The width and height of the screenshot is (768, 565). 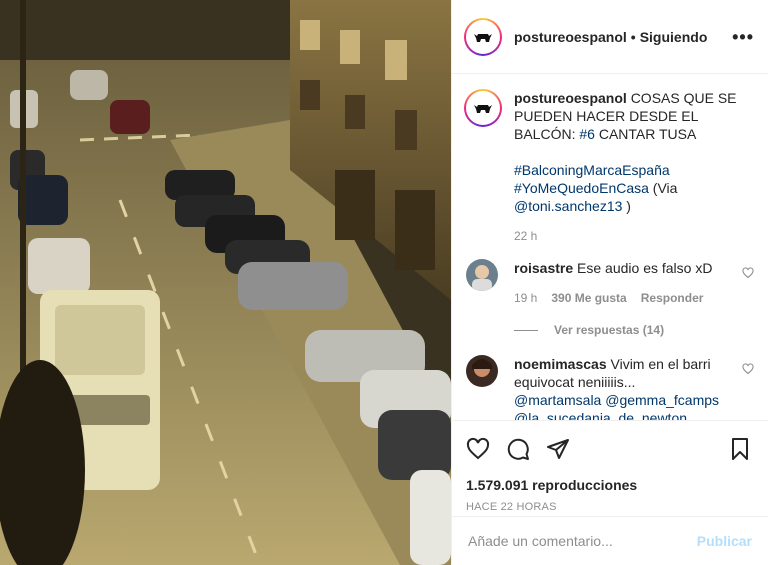 What do you see at coordinates (724, 541) in the screenshot?
I see `publish-button: Publicar` at bounding box center [724, 541].